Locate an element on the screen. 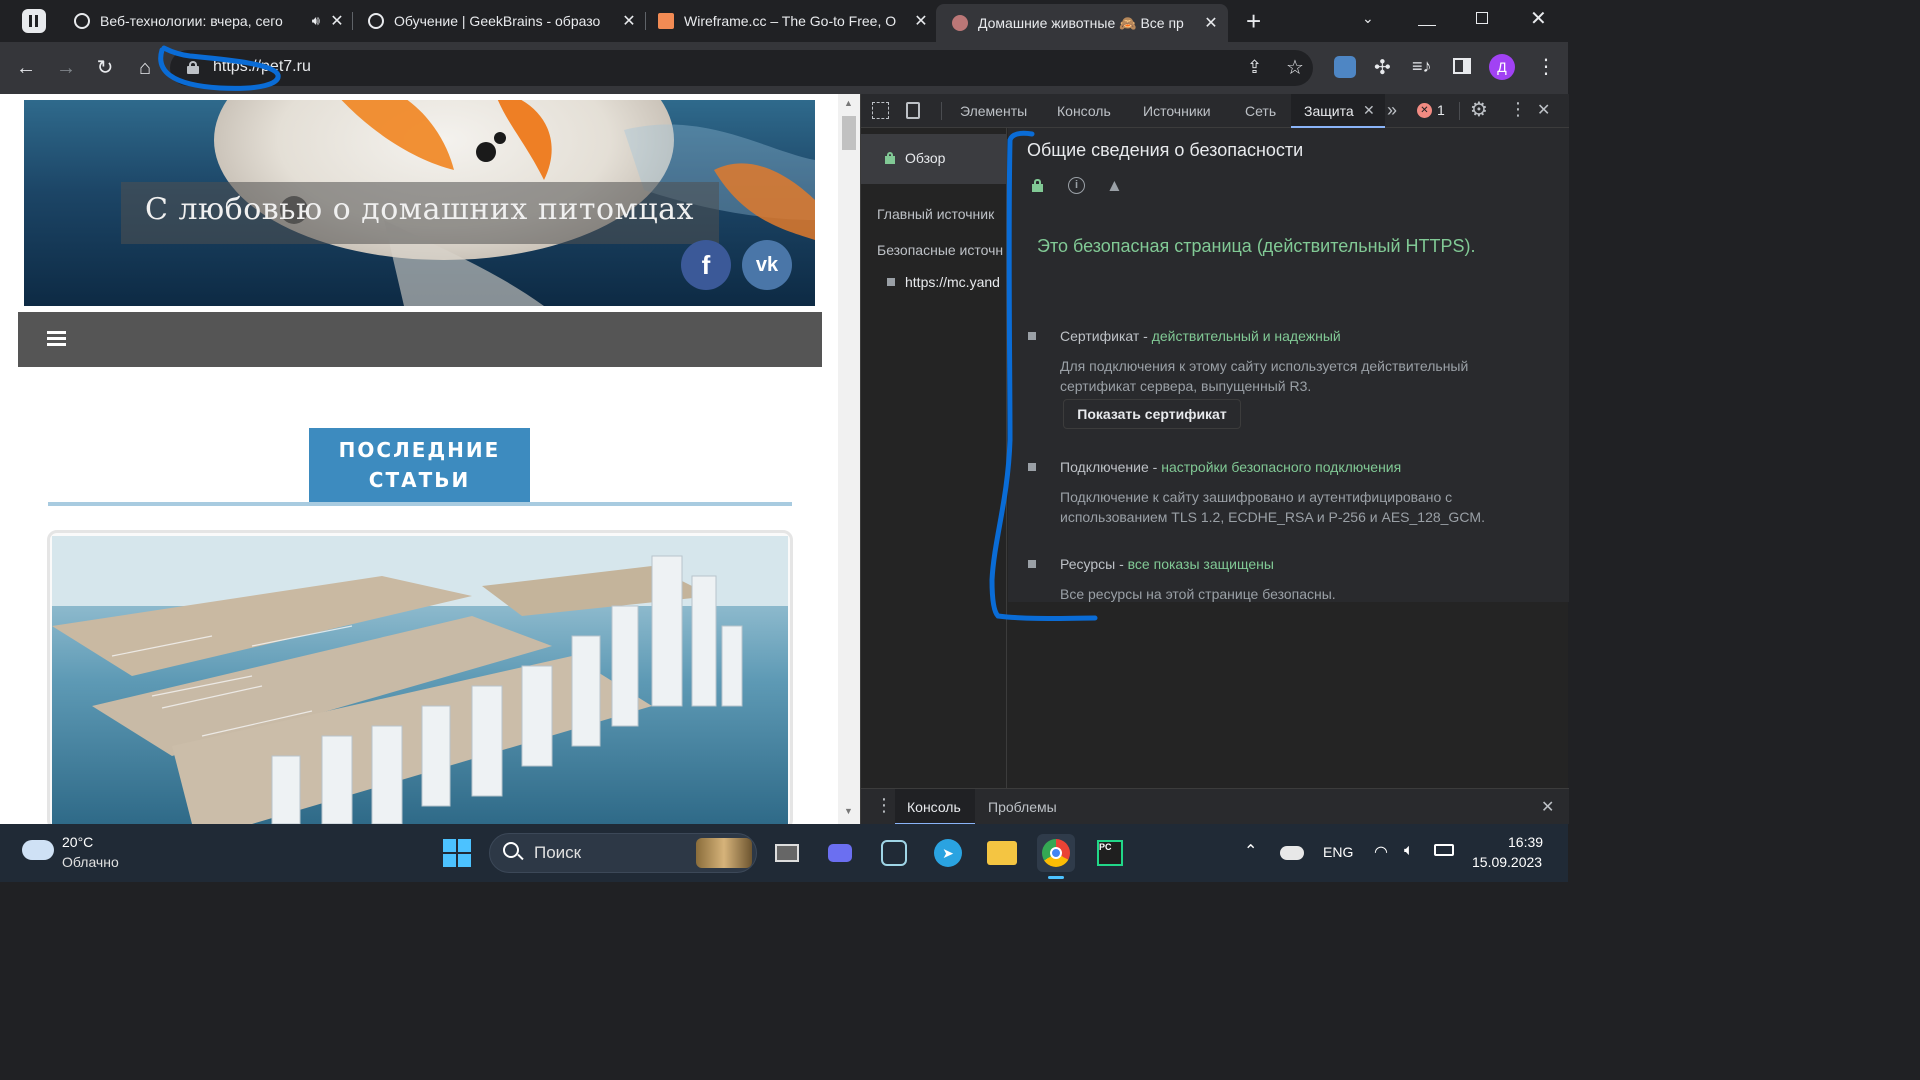 The height and width of the screenshot is (1080, 1920). weather-desc: Облачно is located at coordinates (90, 862).